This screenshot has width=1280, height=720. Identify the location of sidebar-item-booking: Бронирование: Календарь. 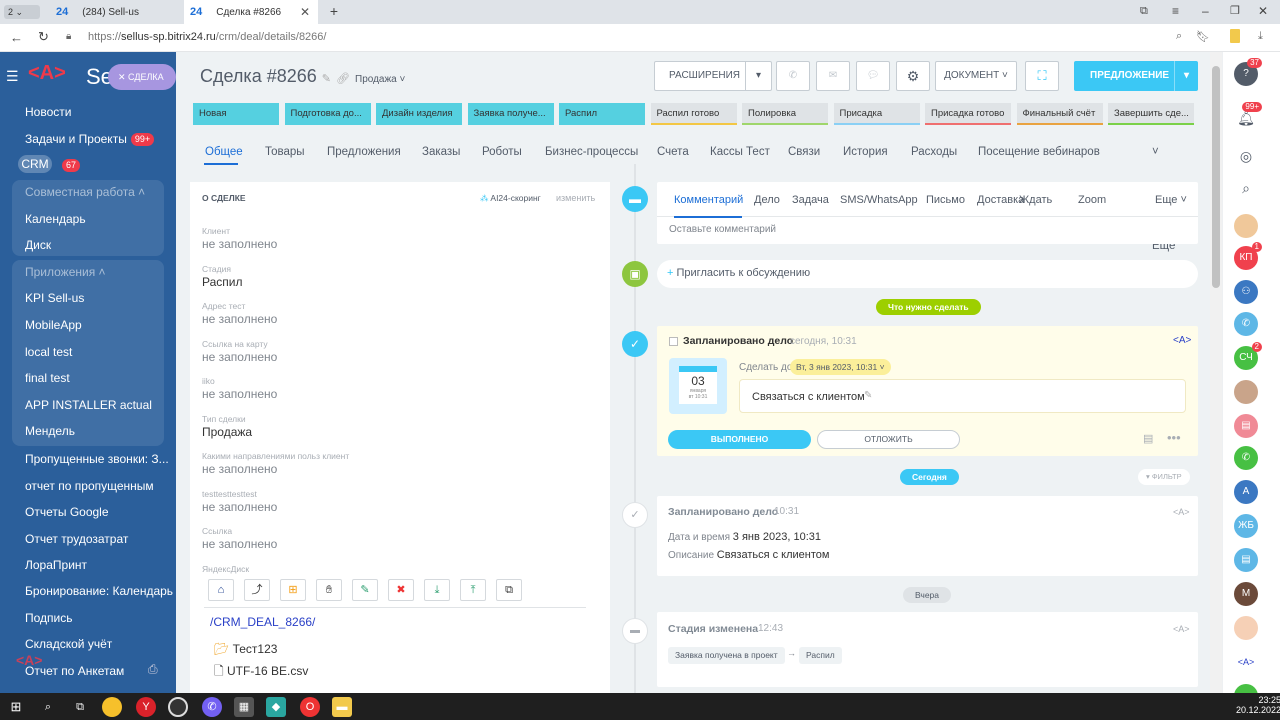
(99, 591).